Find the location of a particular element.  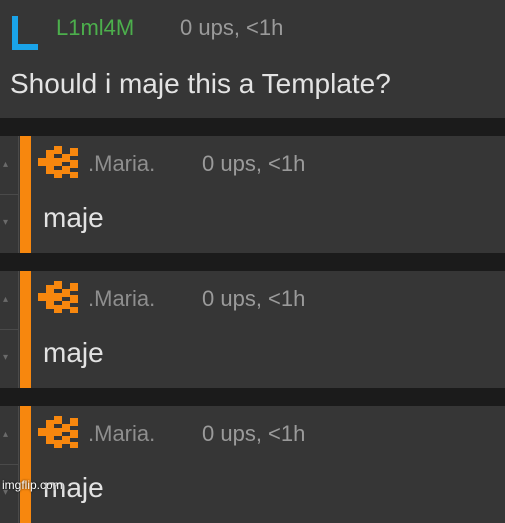

post-text: Should i maje this a Template? is located at coordinates (200, 83).